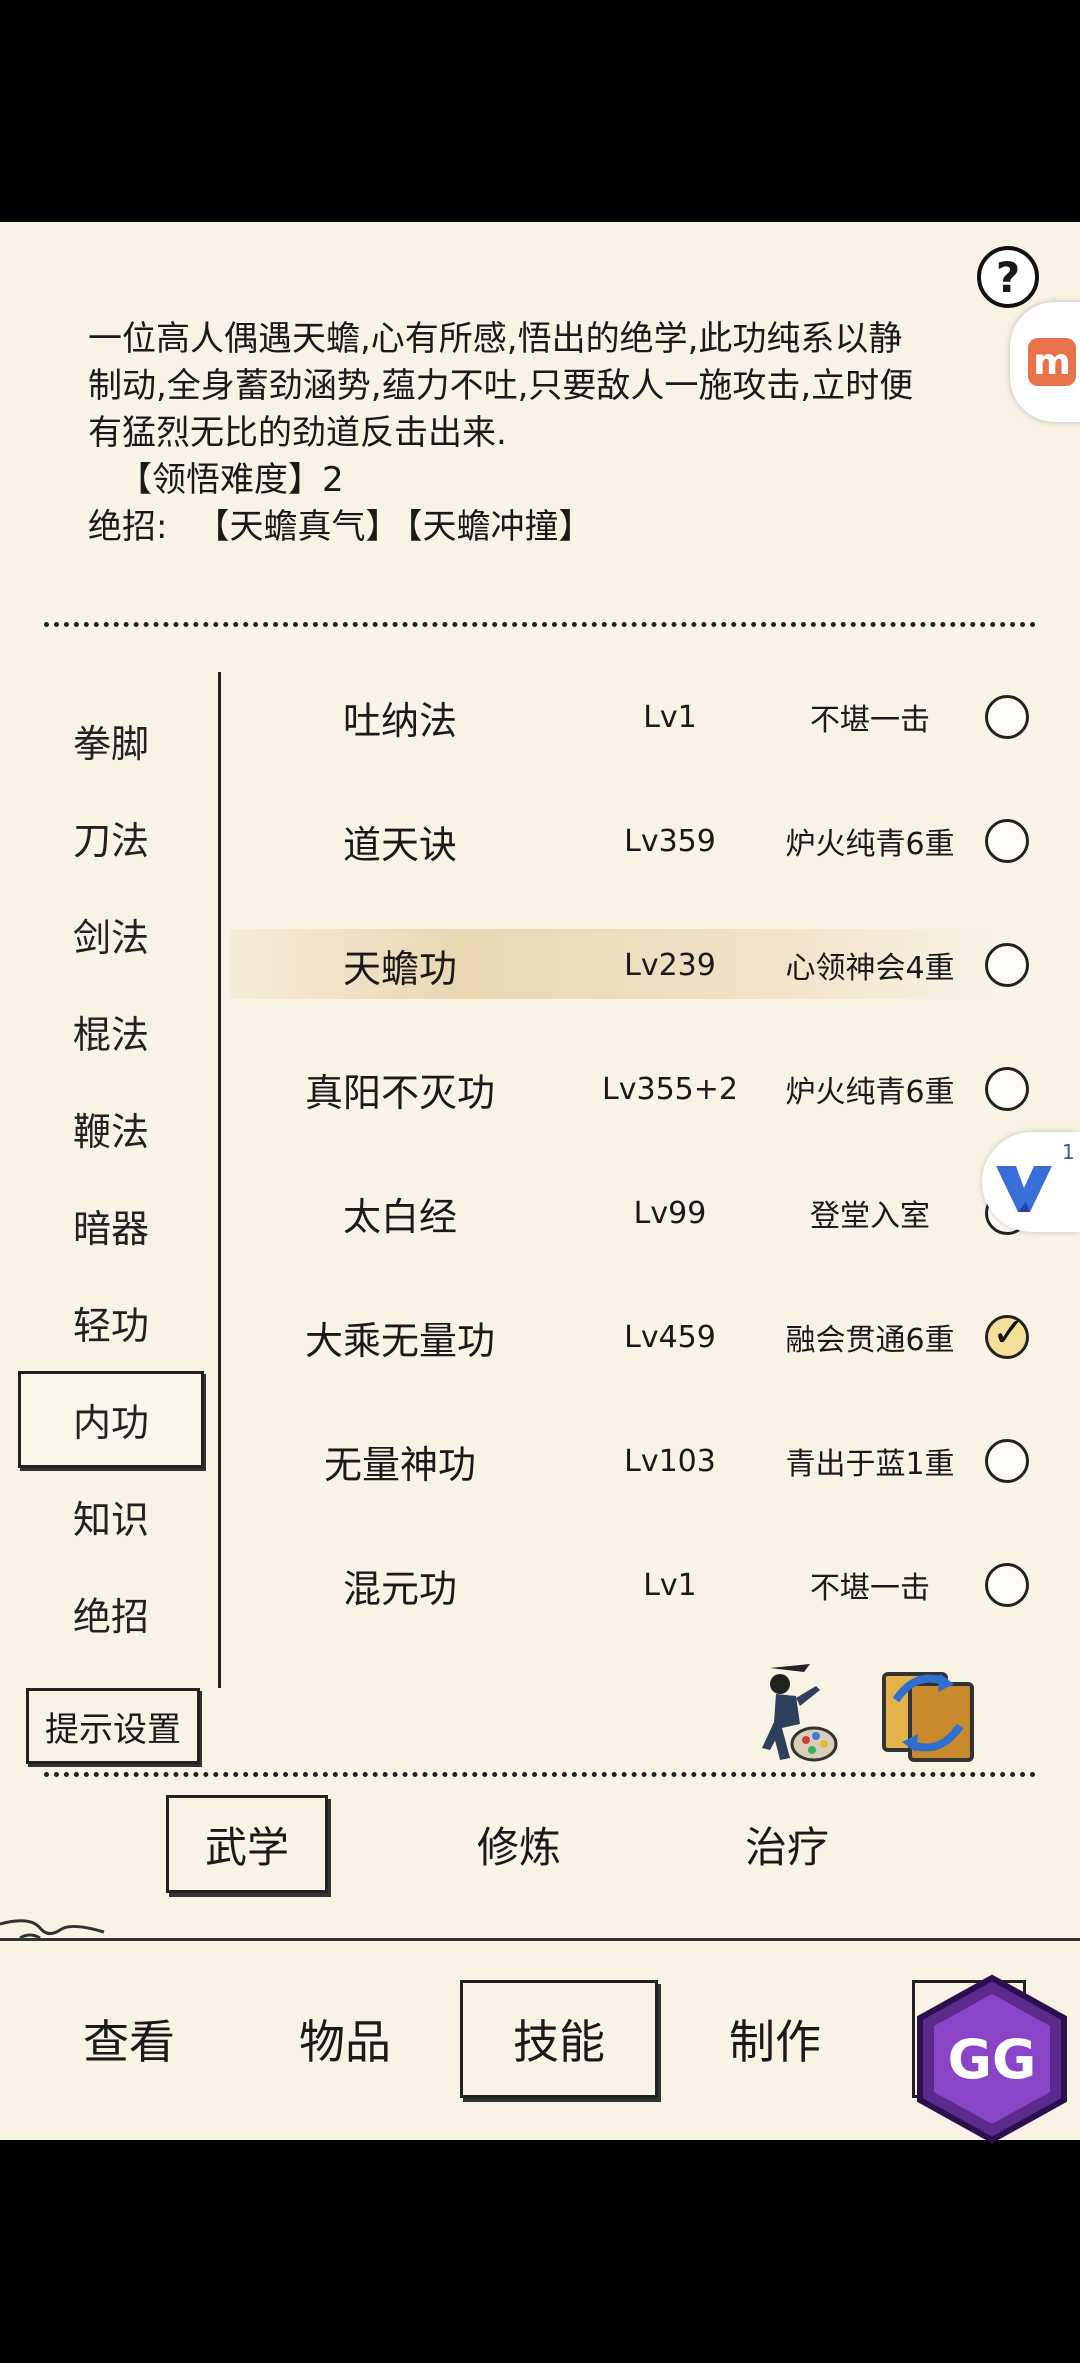 This screenshot has height=2363, width=1080. I want to click on skill-name: 无量神功, so click(399, 1464).